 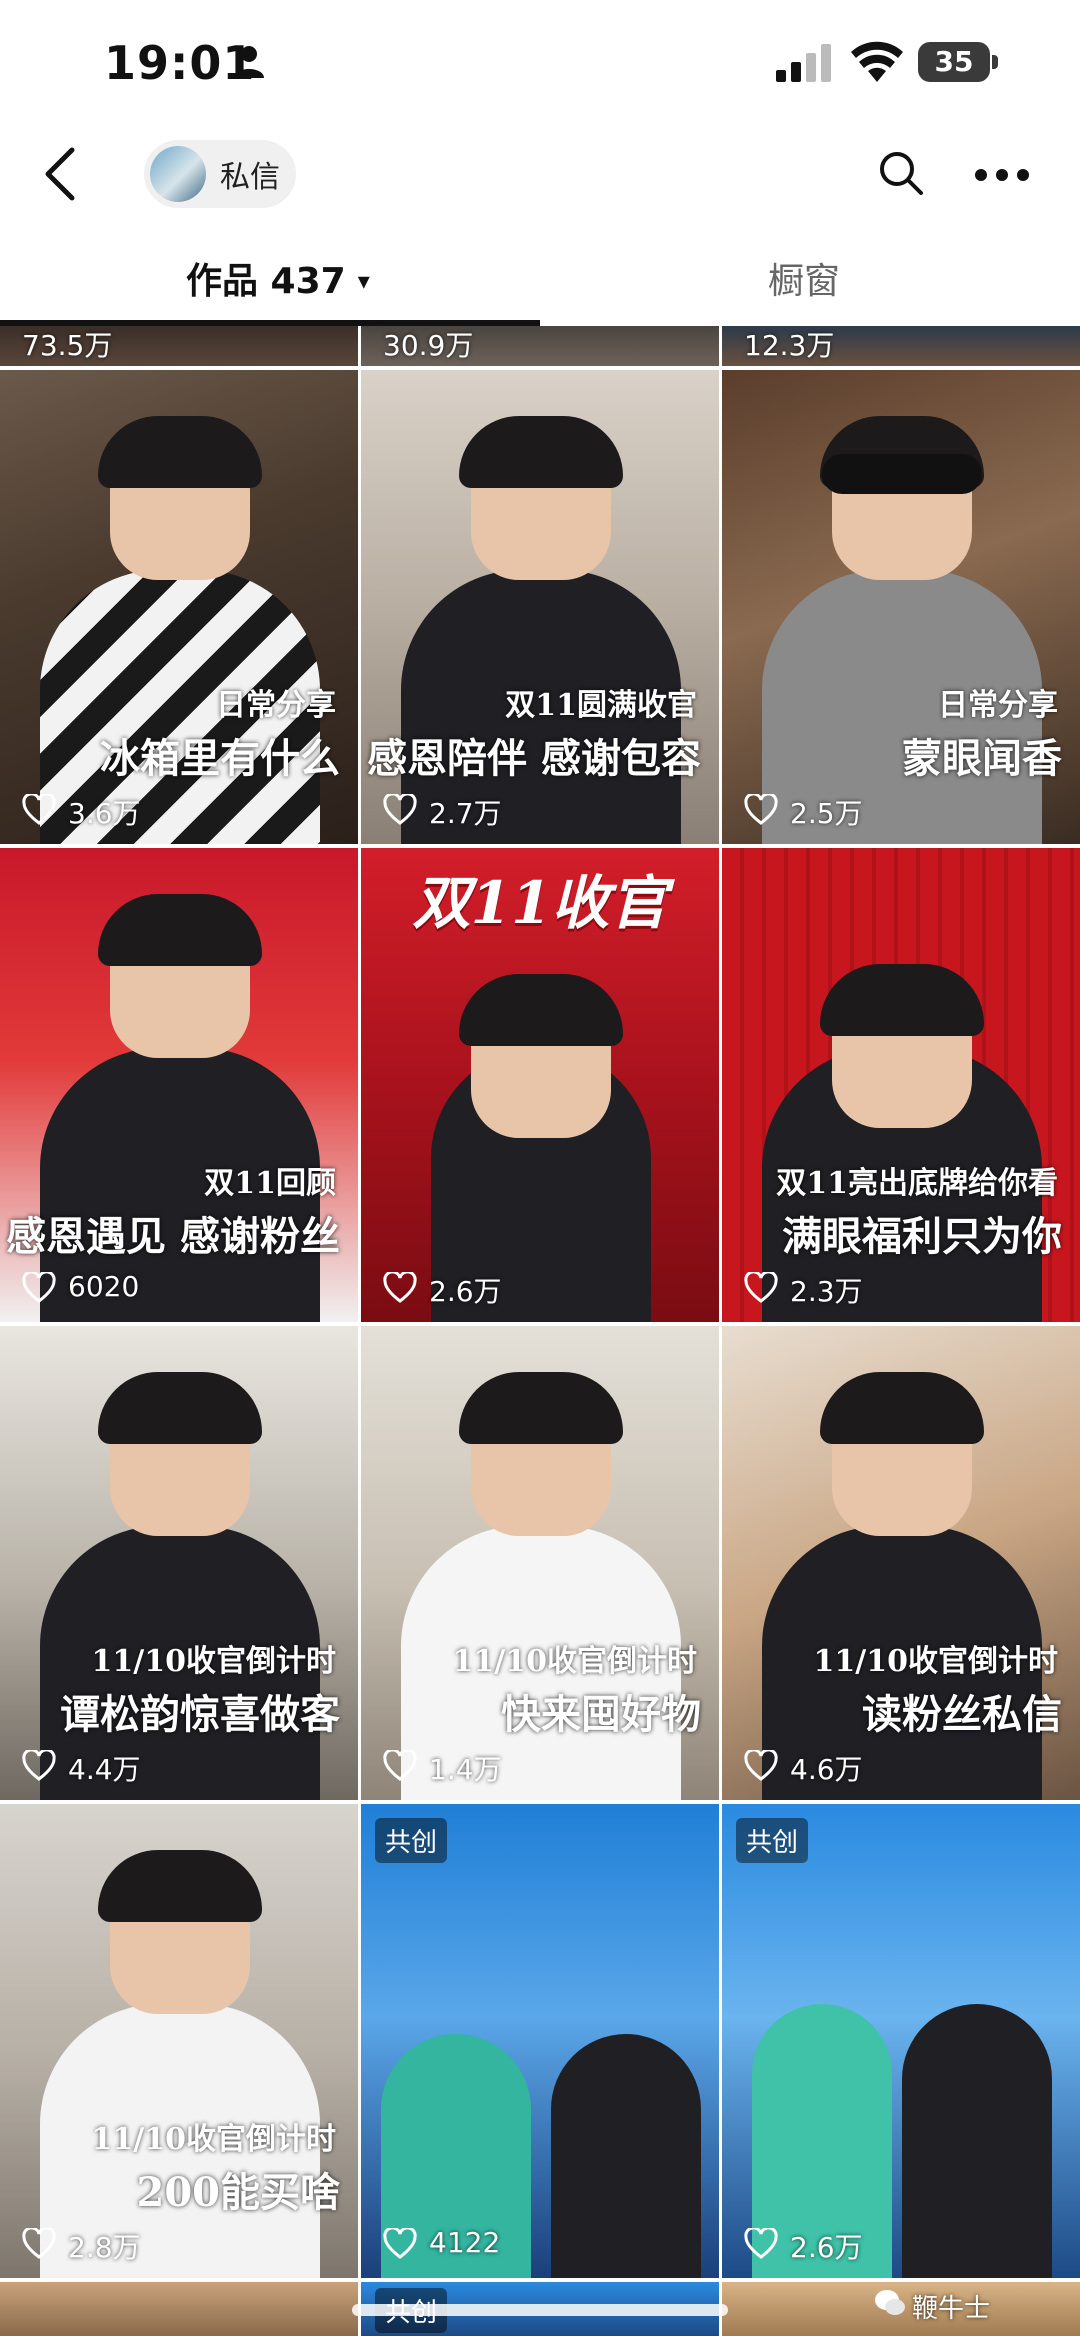 What do you see at coordinates (250, 177) in the screenshot?
I see `direct-message-label: 私信` at bounding box center [250, 177].